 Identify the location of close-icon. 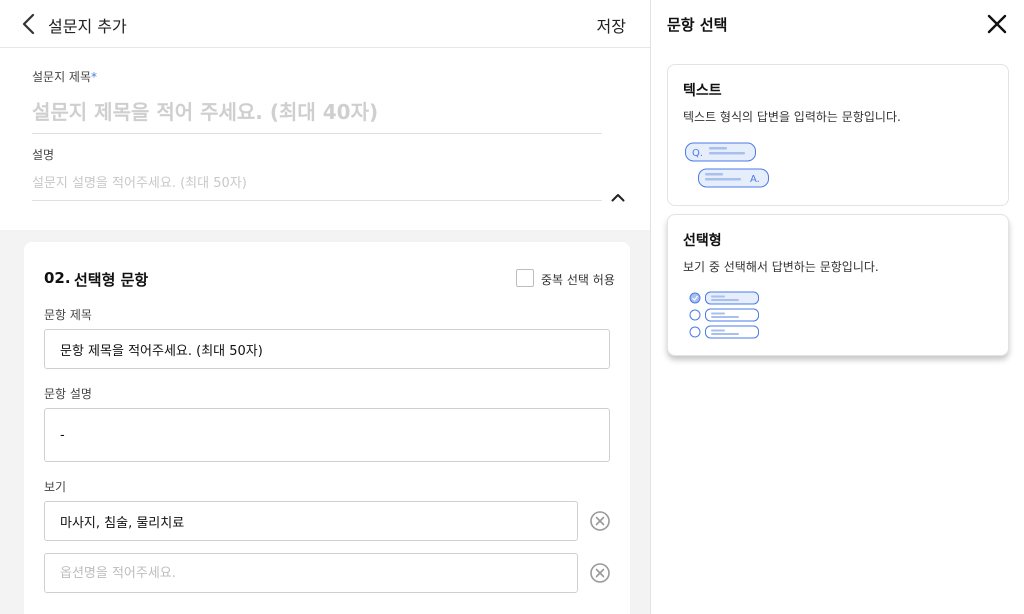
(997, 24).